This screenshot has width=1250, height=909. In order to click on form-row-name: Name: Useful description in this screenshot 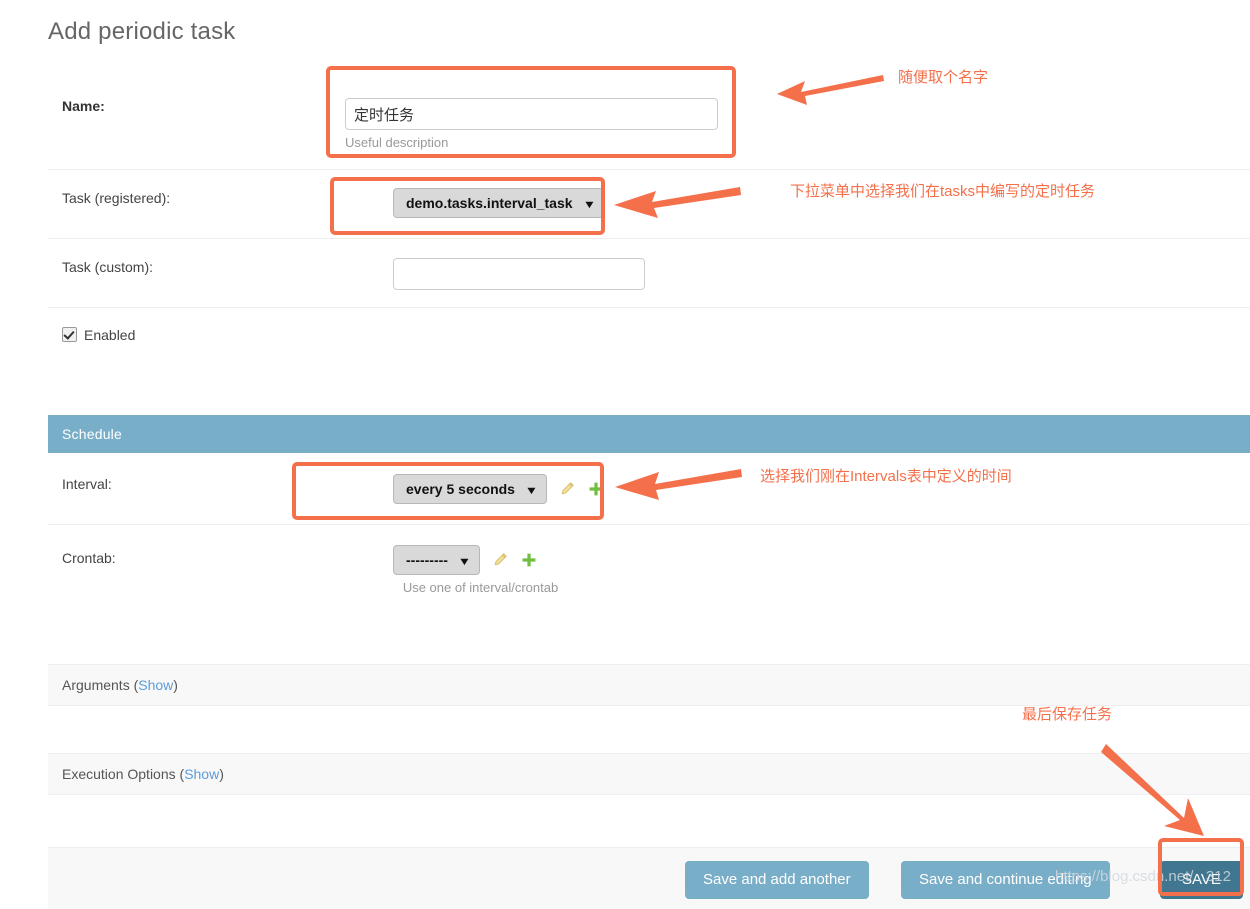, I will do `click(649, 124)`.